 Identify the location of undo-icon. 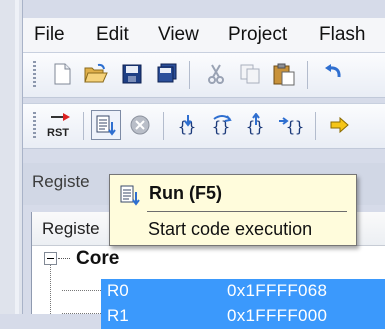
(334, 74).